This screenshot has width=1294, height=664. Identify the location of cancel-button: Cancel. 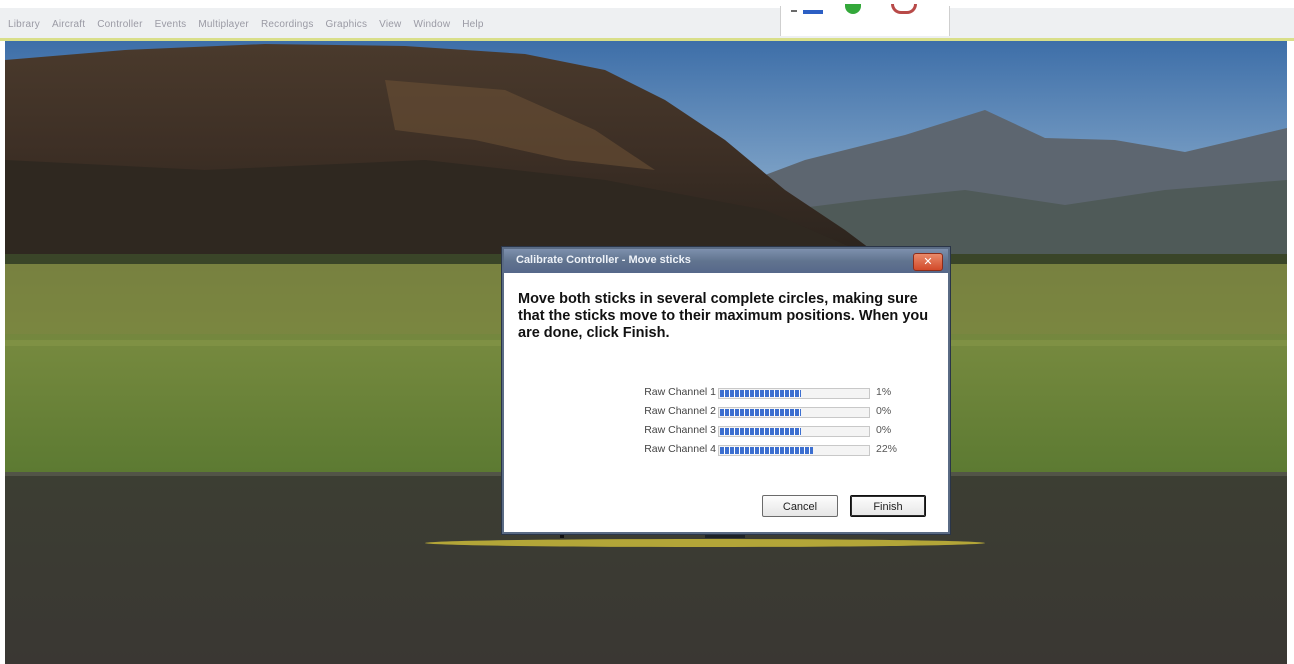
(800, 506).